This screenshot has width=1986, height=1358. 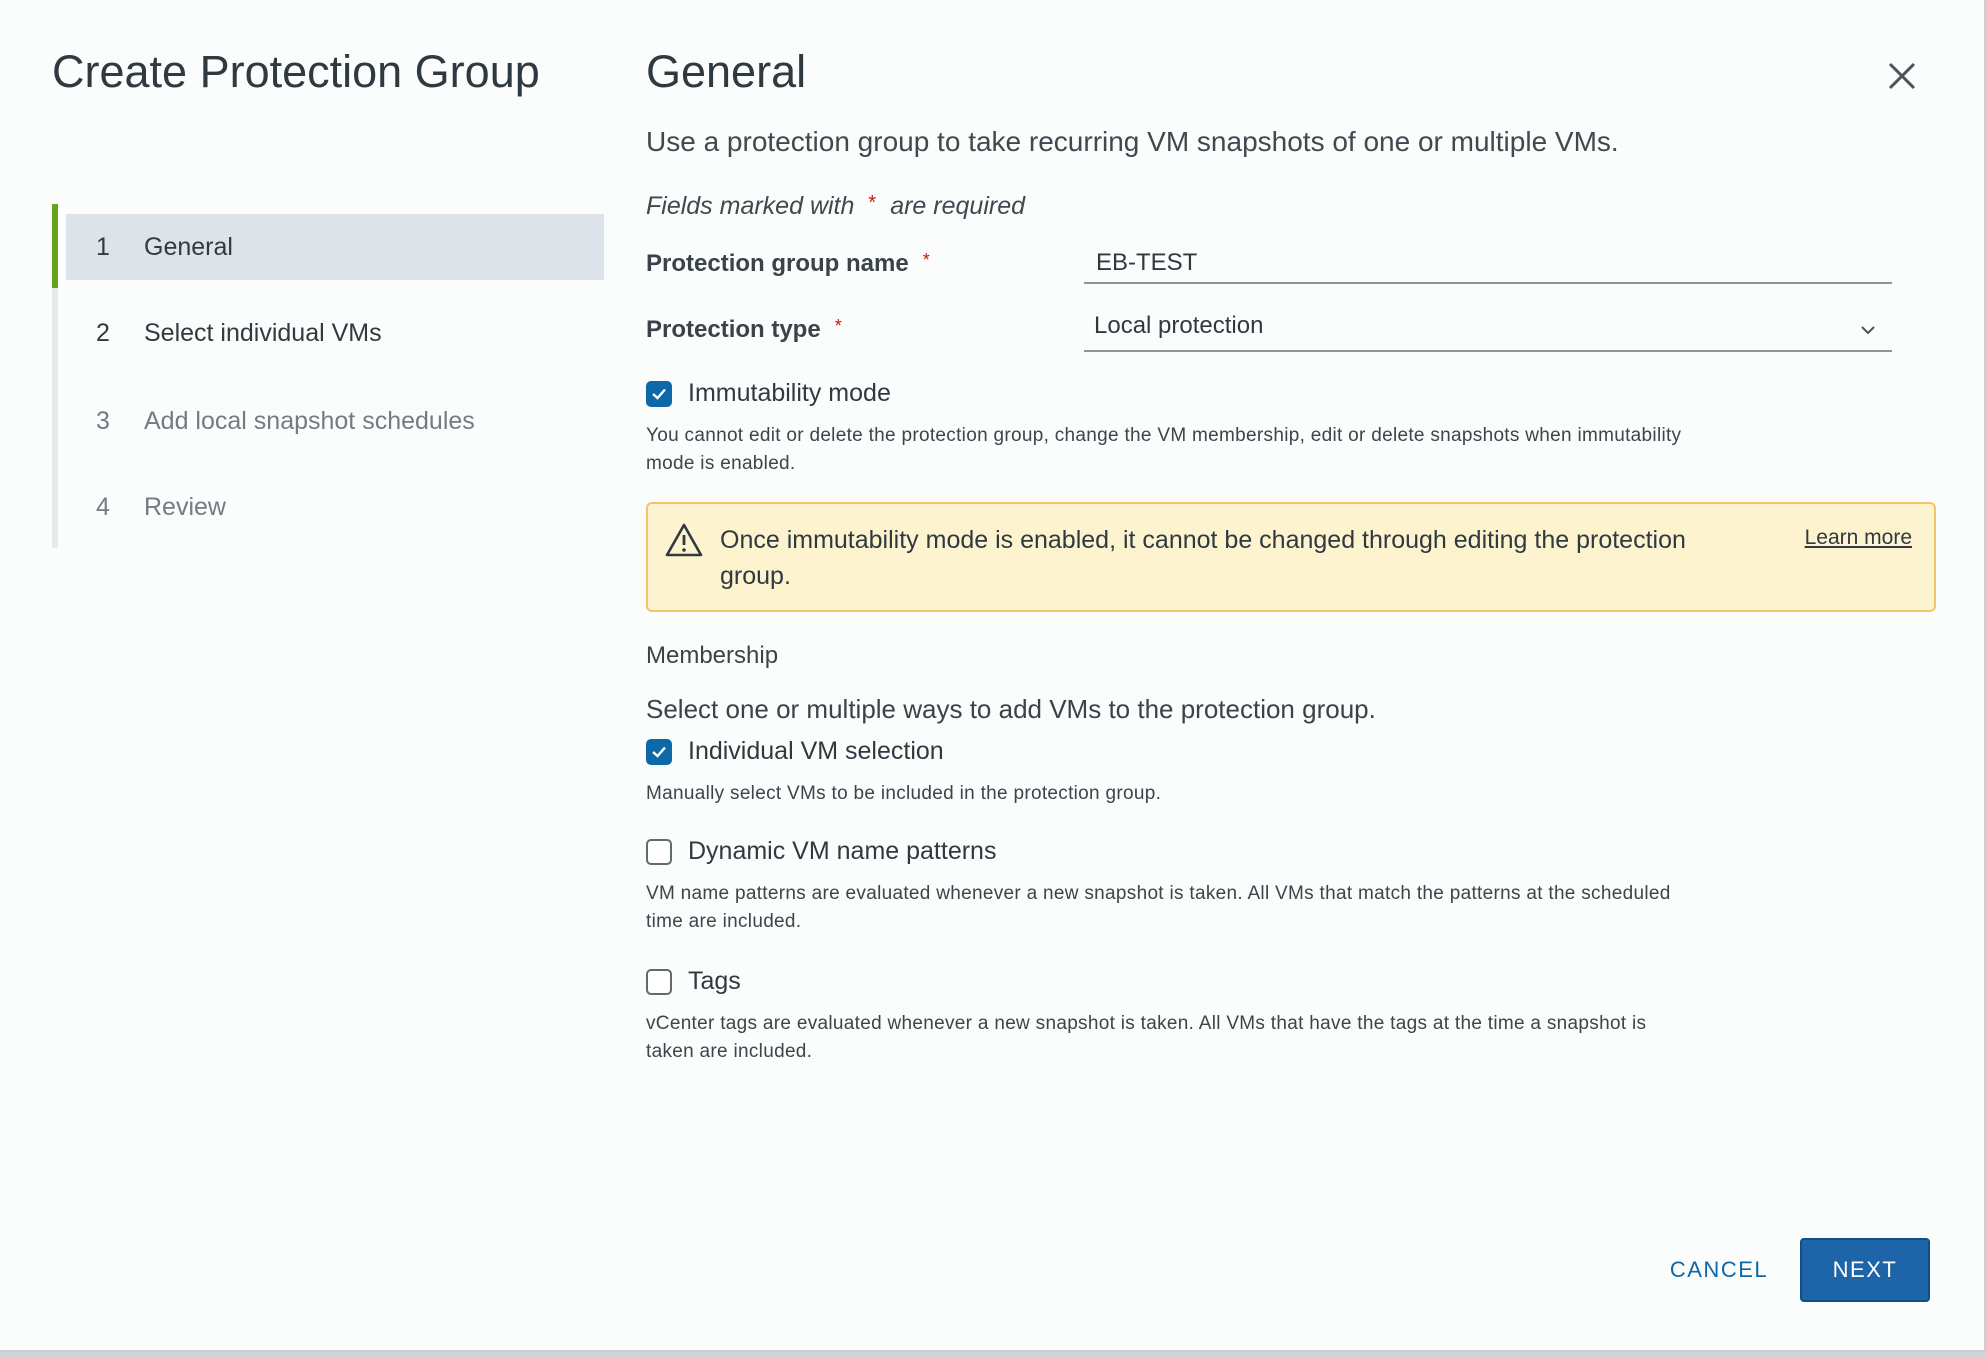 What do you see at coordinates (816, 751) in the screenshot?
I see `individual-vm-selection-label: Individual VM selection` at bounding box center [816, 751].